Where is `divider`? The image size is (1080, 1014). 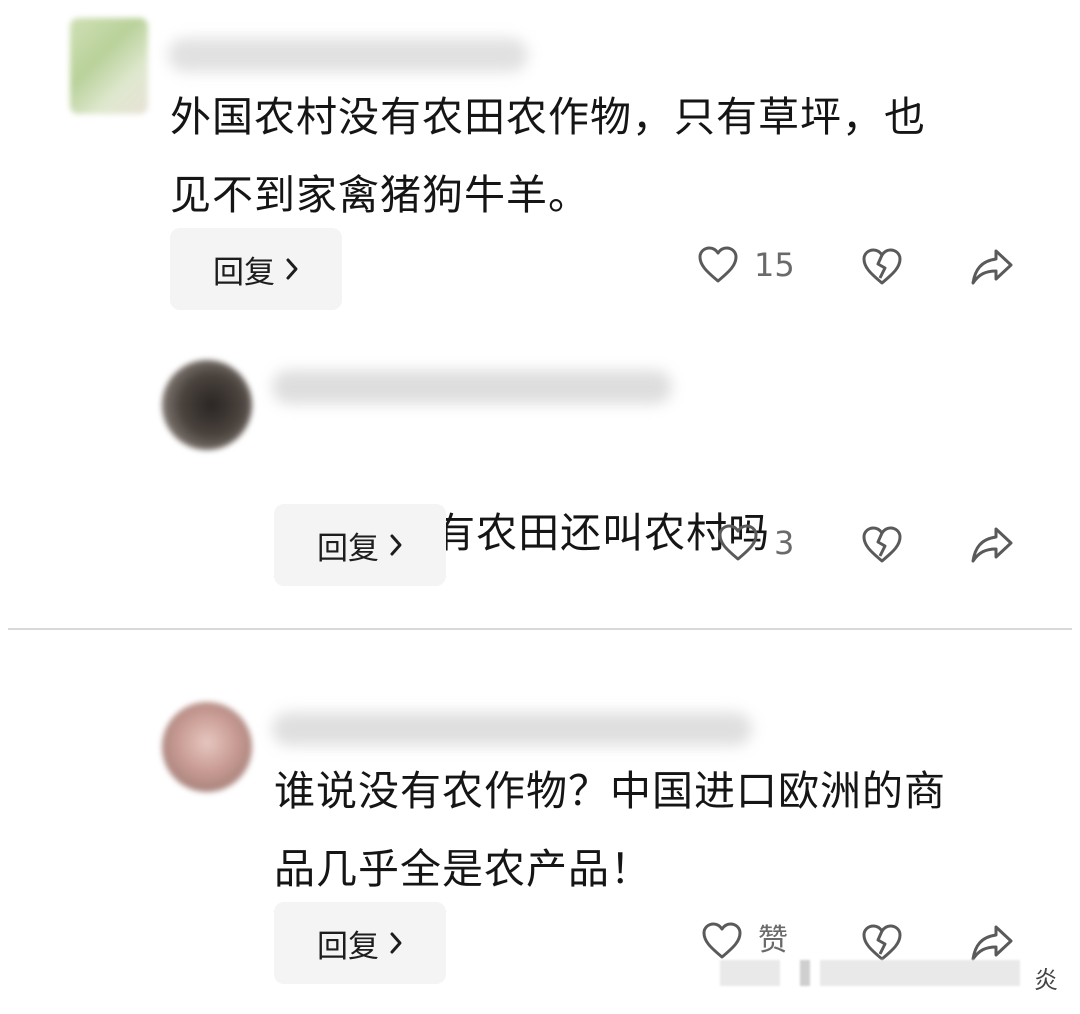
divider is located at coordinates (540, 629).